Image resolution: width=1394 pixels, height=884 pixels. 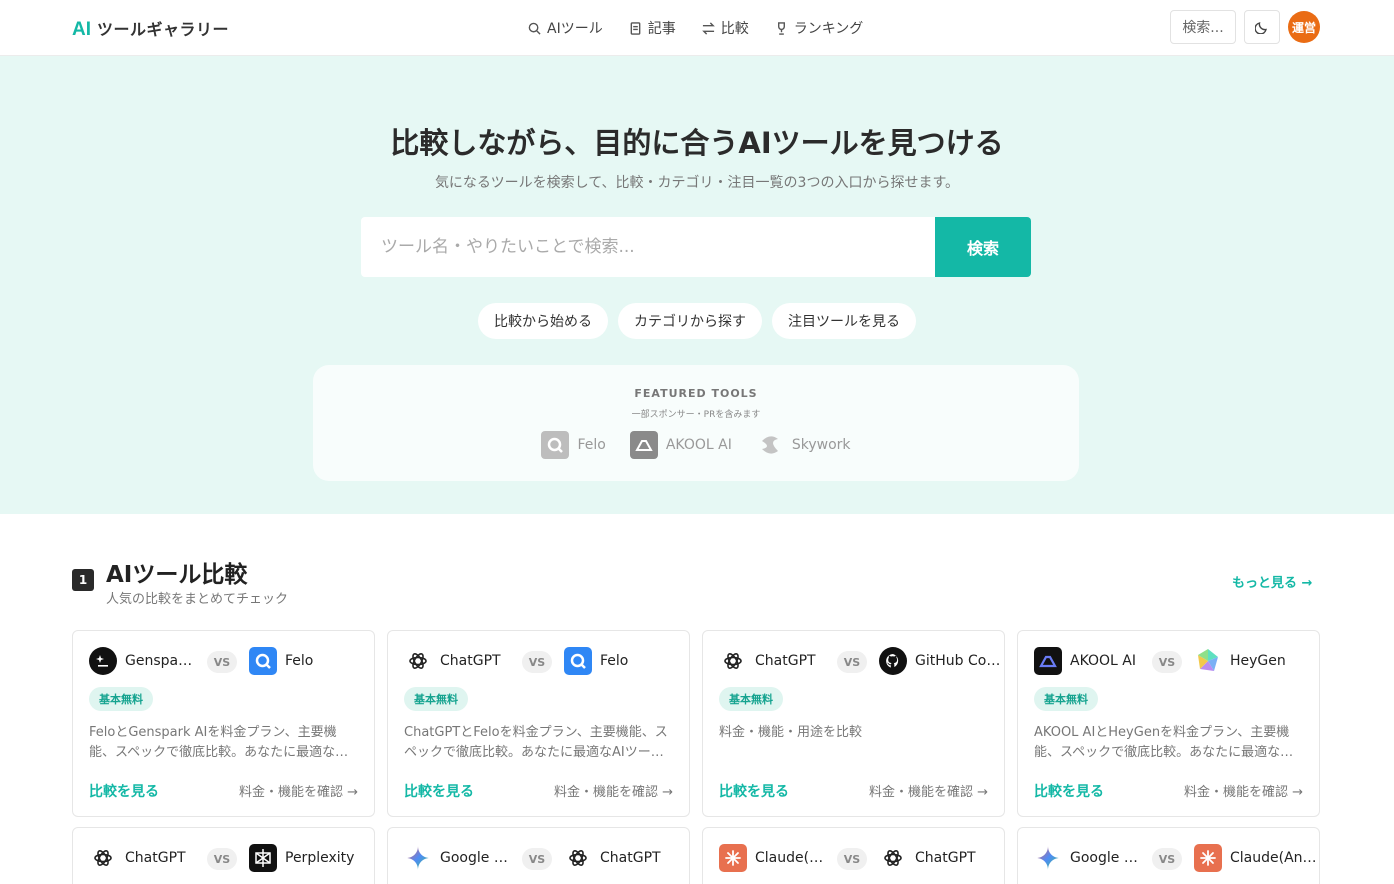 I want to click on featured-tool-akool: AKOOL AI, so click(x=680, y=445).